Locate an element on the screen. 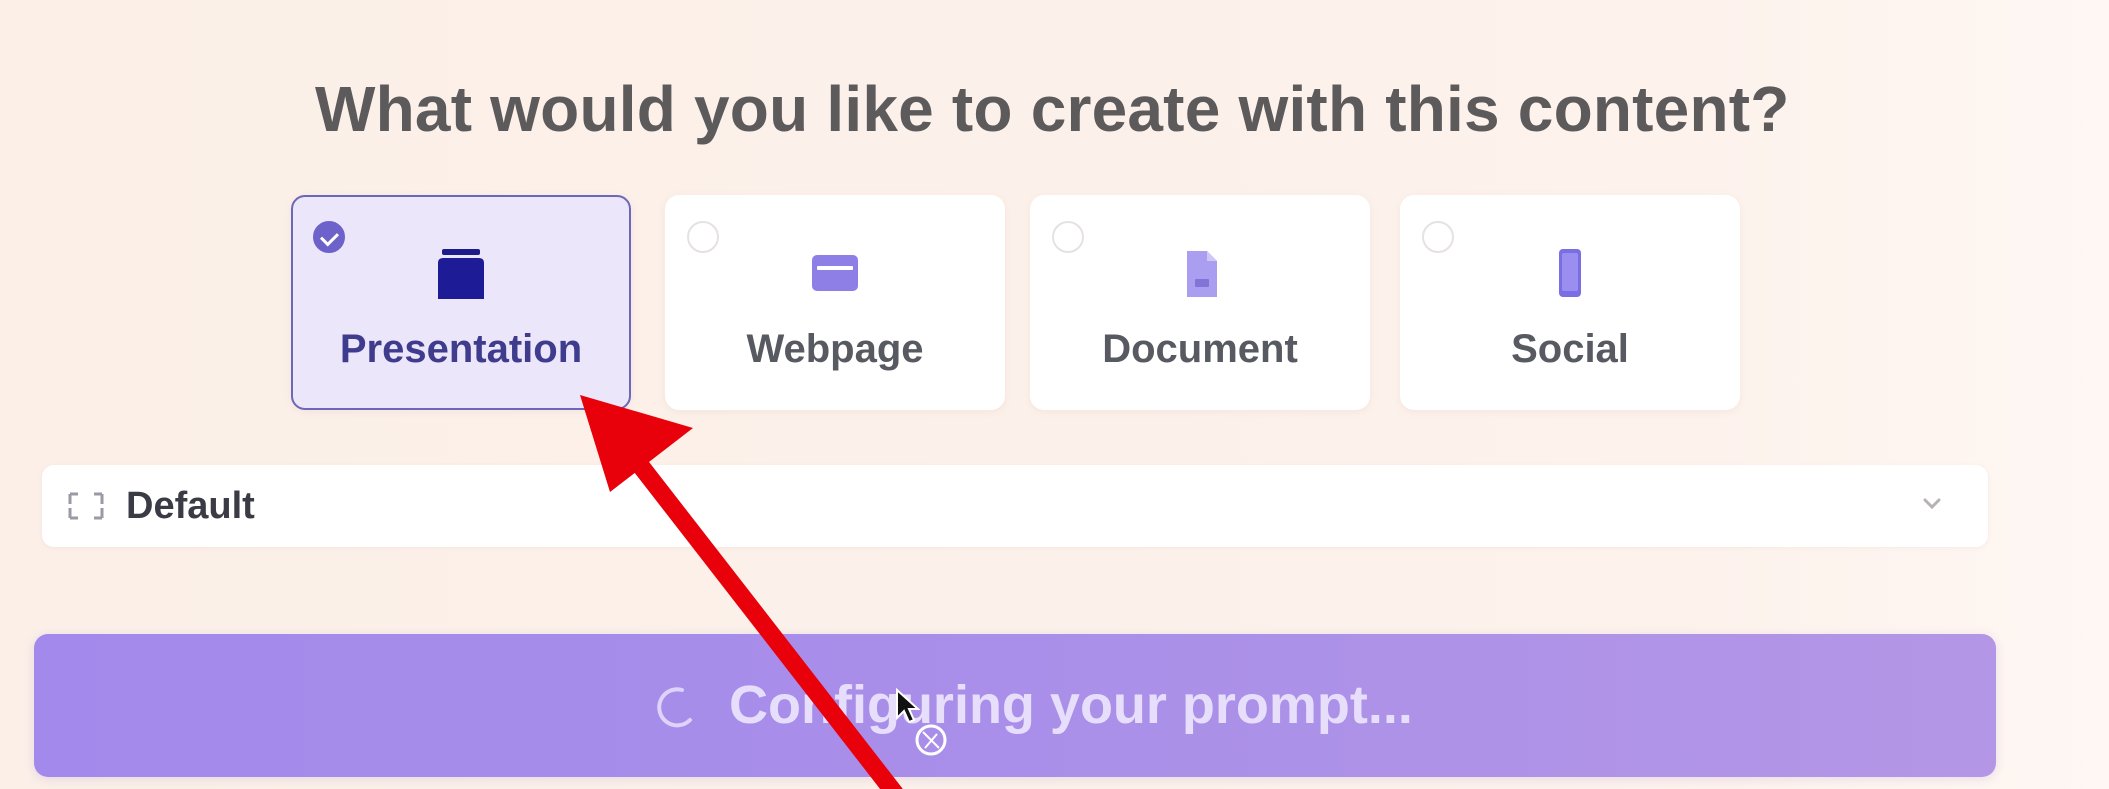 This screenshot has height=789, width=2109. chevron-down-icon is located at coordinates (1932, 503).